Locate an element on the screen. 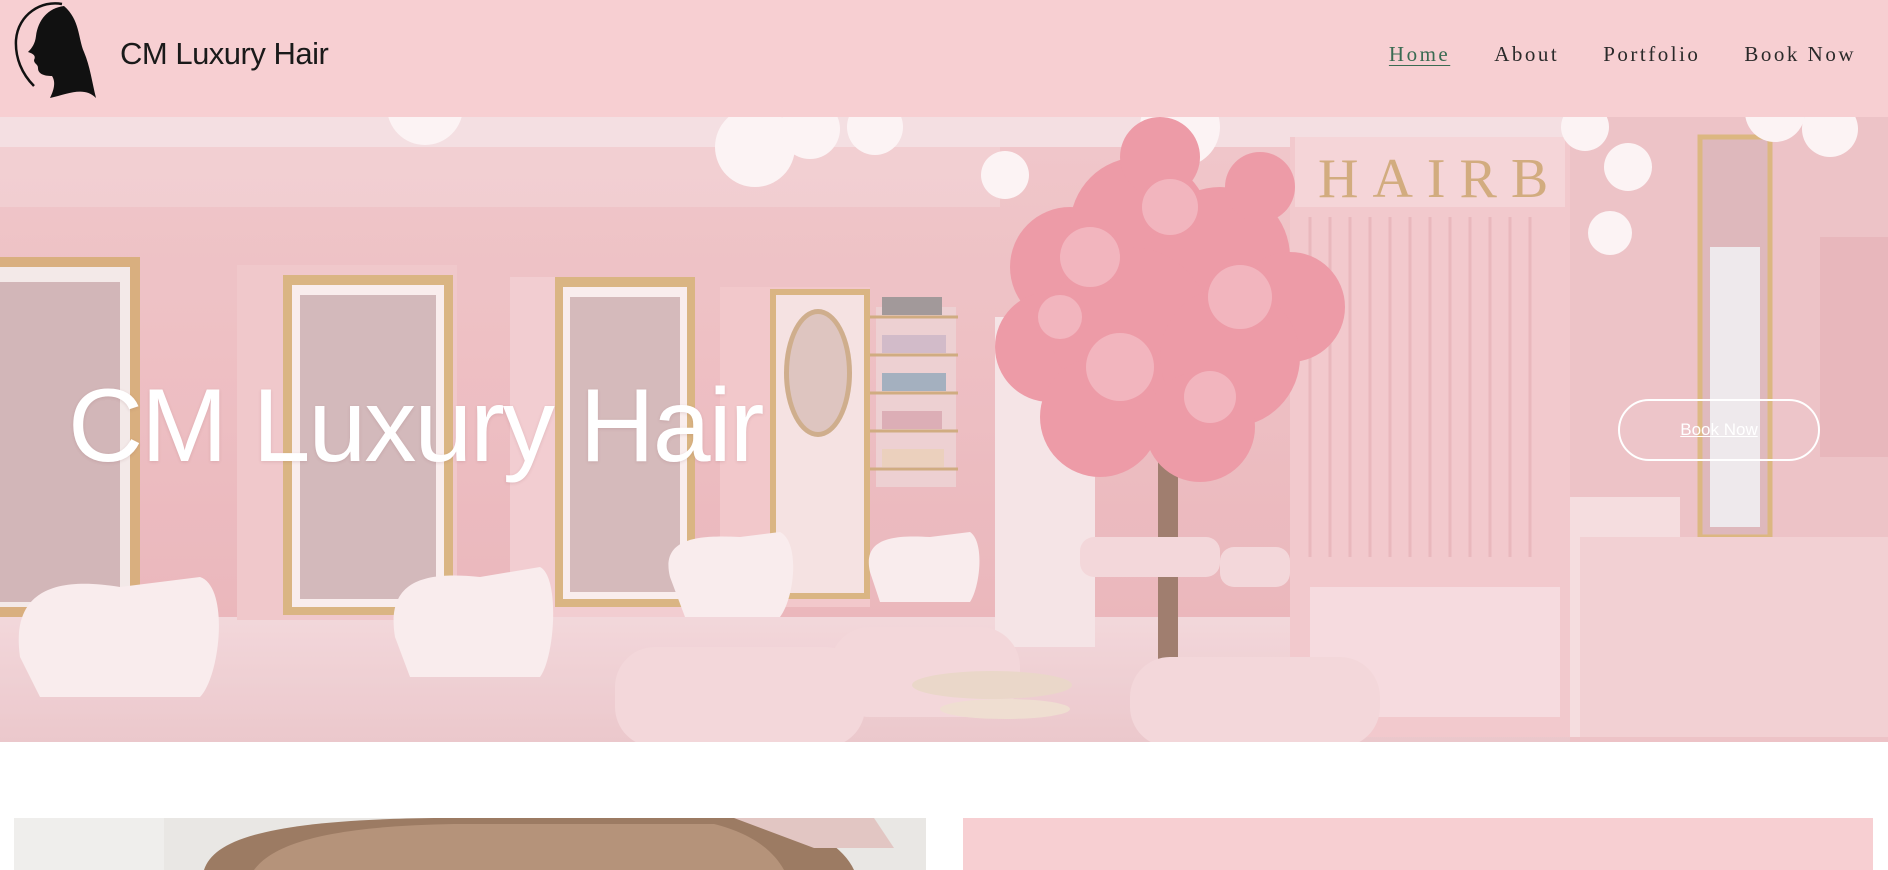 The height and width of the screenshot is (870, 1888). hair-photo-image is located at coordinates (470, 844).